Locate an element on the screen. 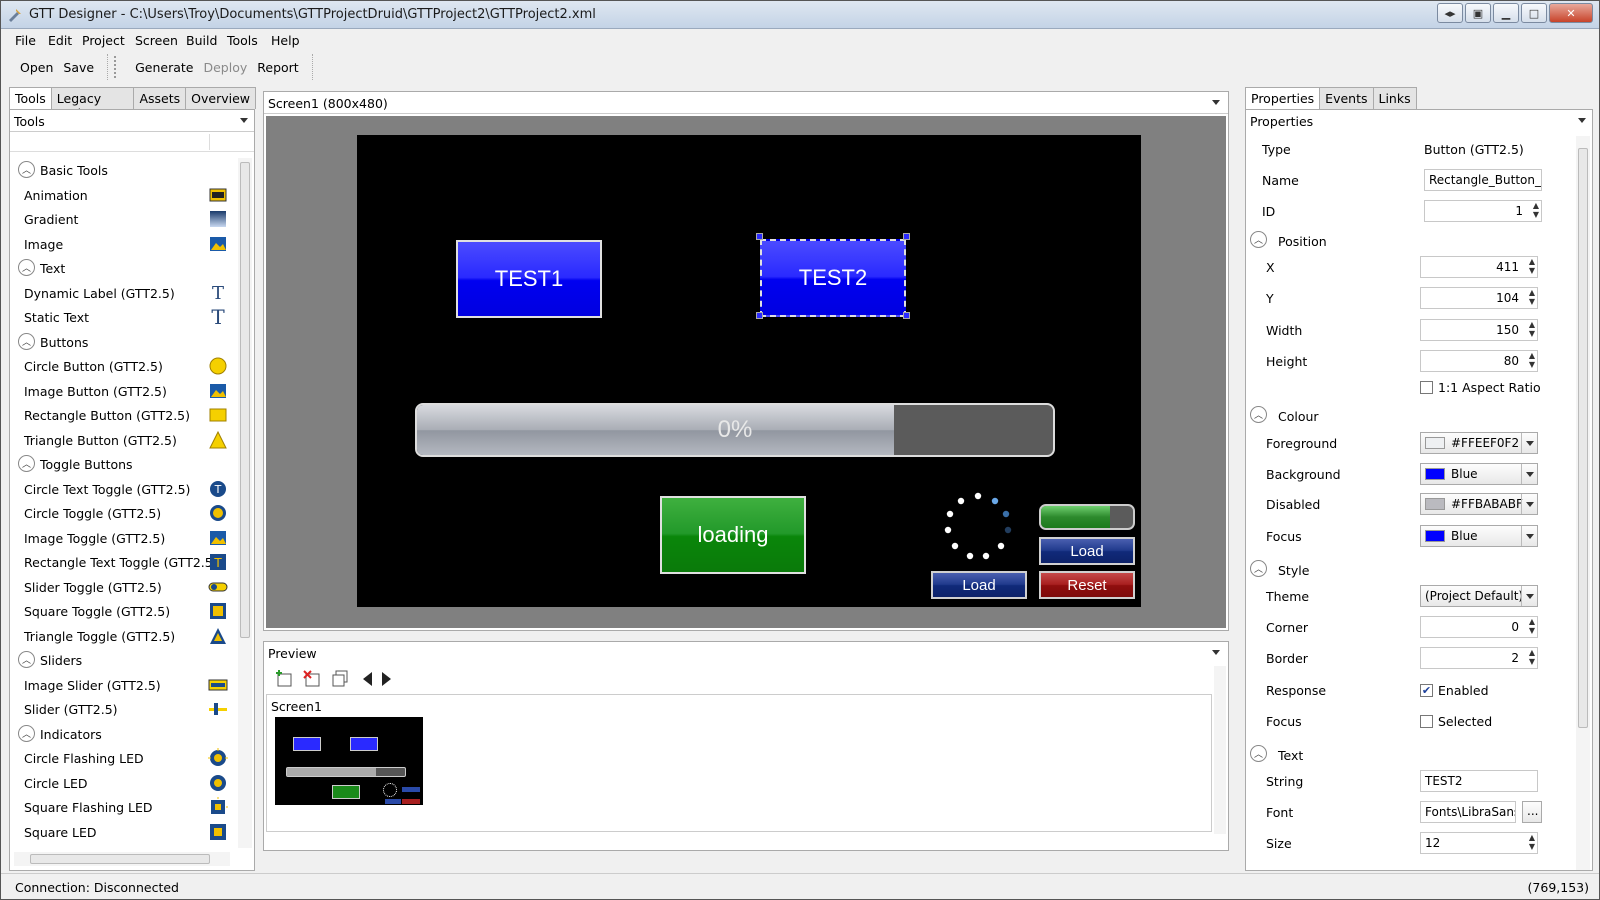  tool-item: Static Text T is located at coordinates (122, 317).